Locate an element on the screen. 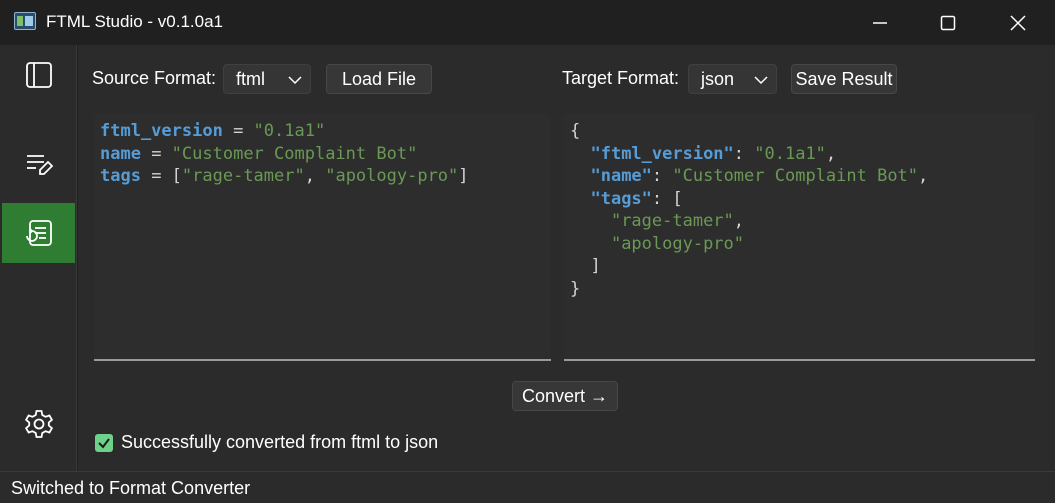 This screenshot has height=503, width=1055. target-format-value: json is located at coordinates (718, 78).